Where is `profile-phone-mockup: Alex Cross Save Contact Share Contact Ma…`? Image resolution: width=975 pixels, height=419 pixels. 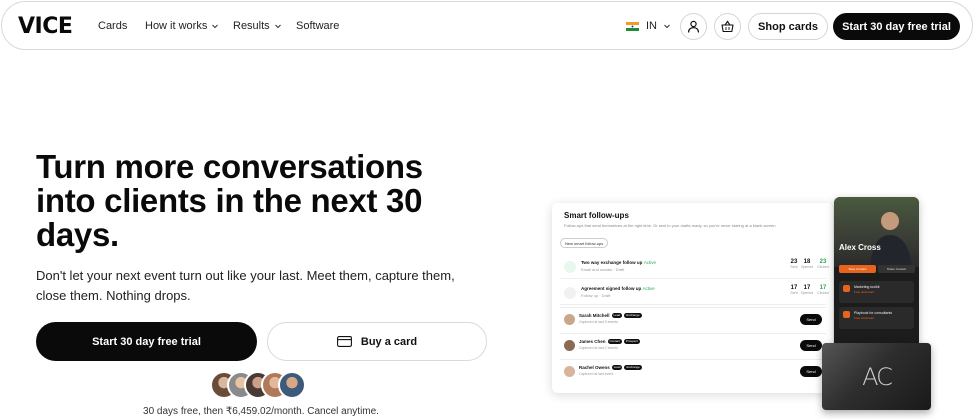
profile-phone-mockup: Alex Cross Save Contact Share Contact Ma… is located at coordinates (876, 278).